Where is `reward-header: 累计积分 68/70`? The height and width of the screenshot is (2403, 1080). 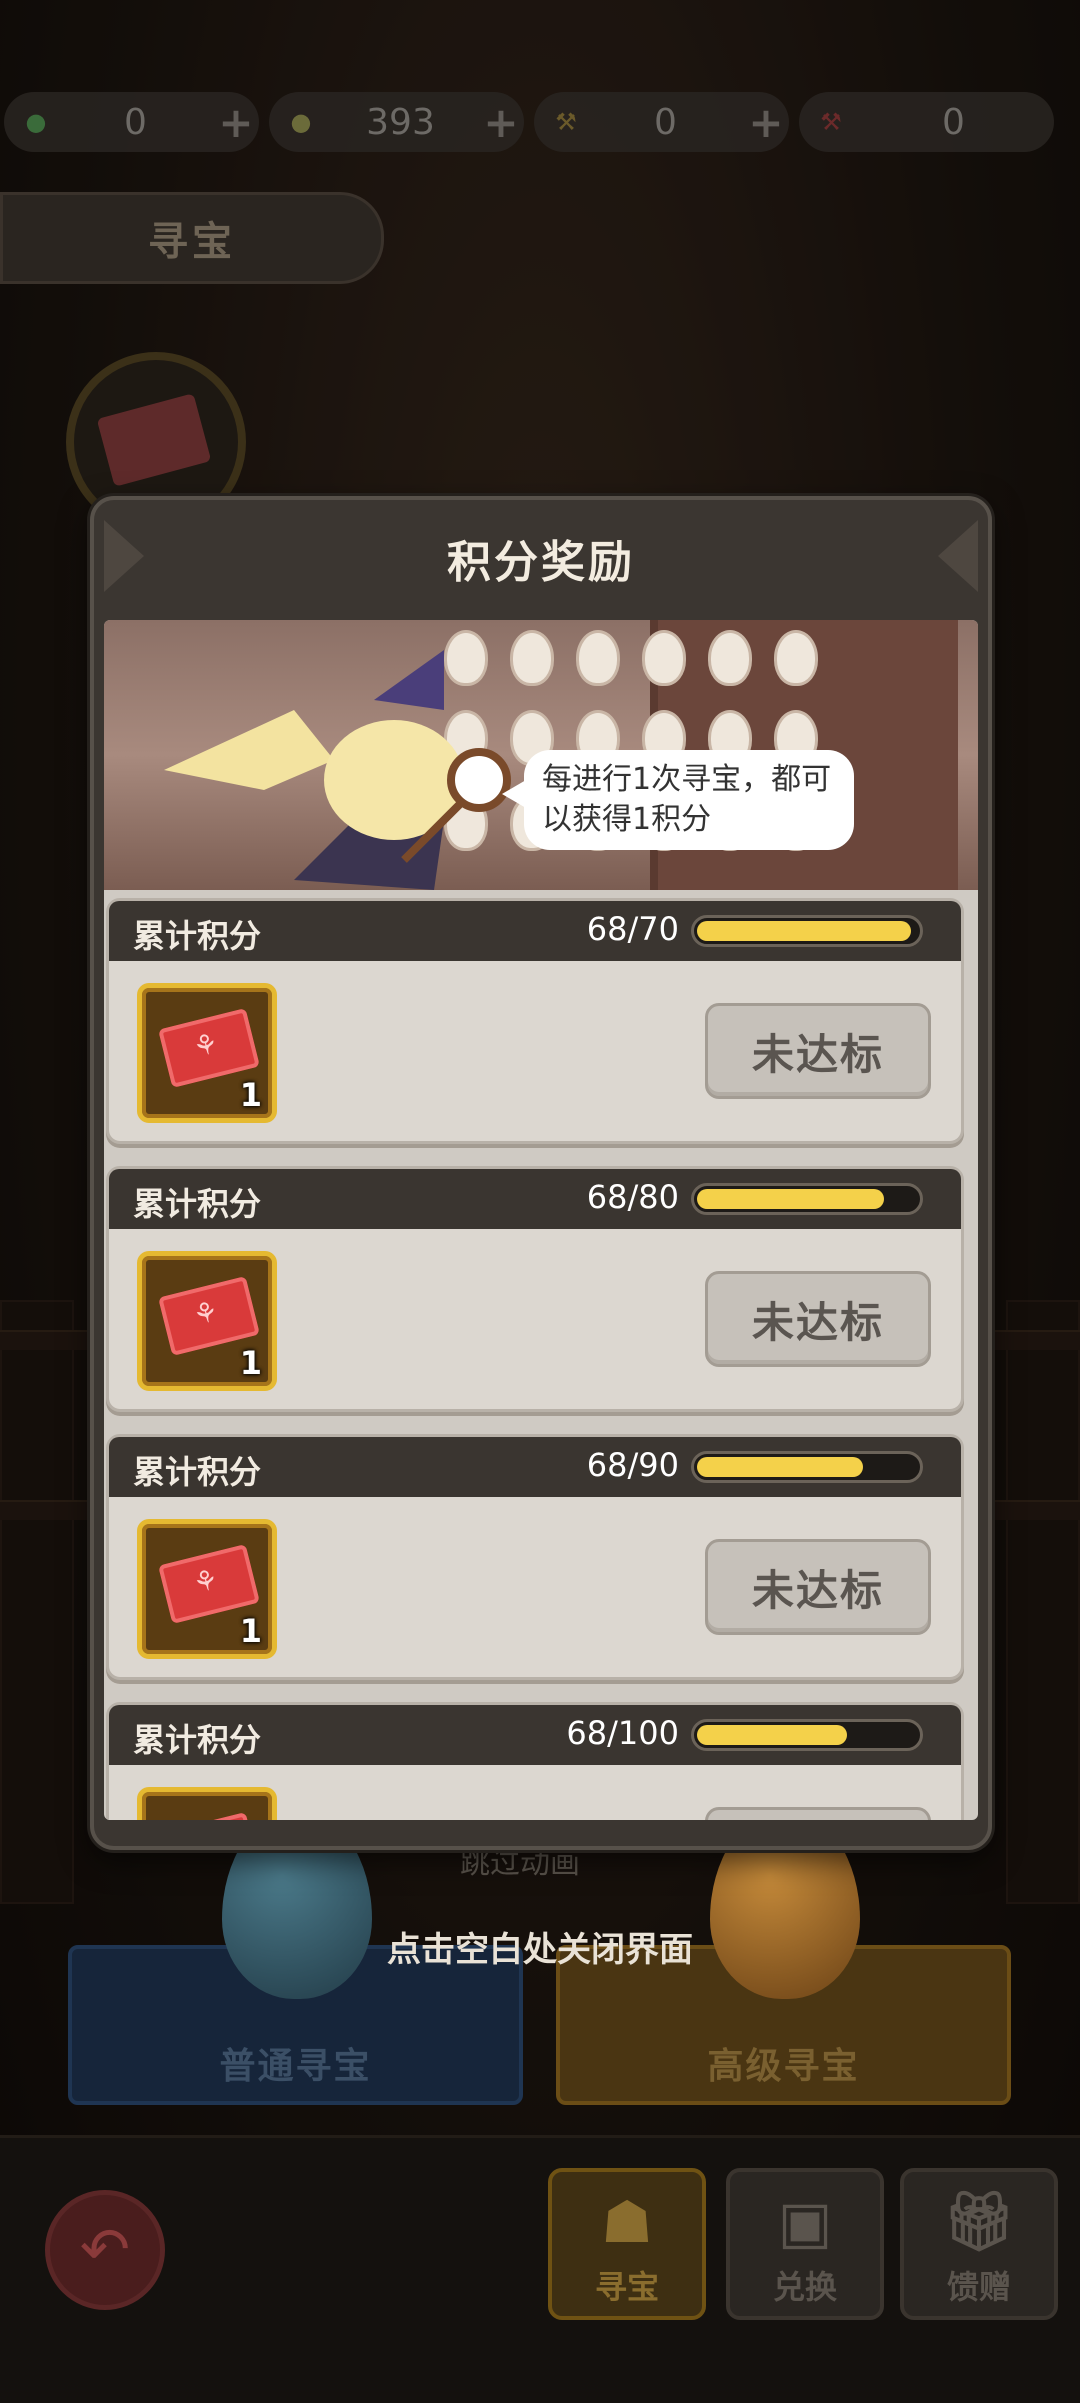 reward-header: 累计积分 68/70 is located at coordinates (535, 931).